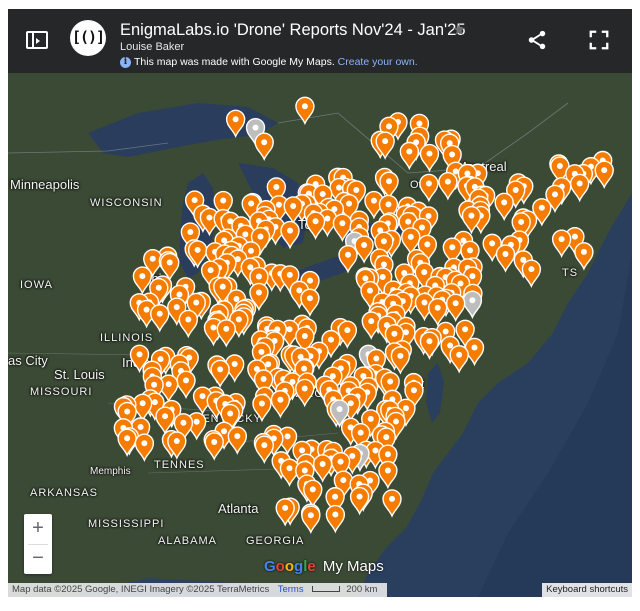 This screenshot has height=611, width=640. What do you see at coordinates (326, 589) in the screenshot?
I see `scale-bar` at bounding box center [326, 589].